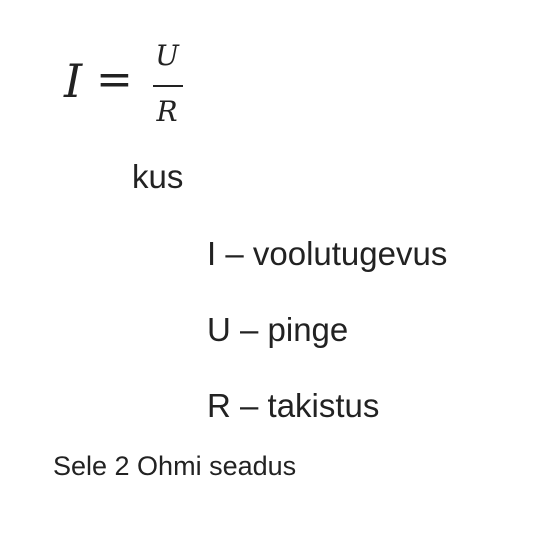 This screenshot has height=540, width=550. What do you see at coordinates (158, 176) in the screenshot?
I see `where-label: kus` at bounding box center [158, 176].